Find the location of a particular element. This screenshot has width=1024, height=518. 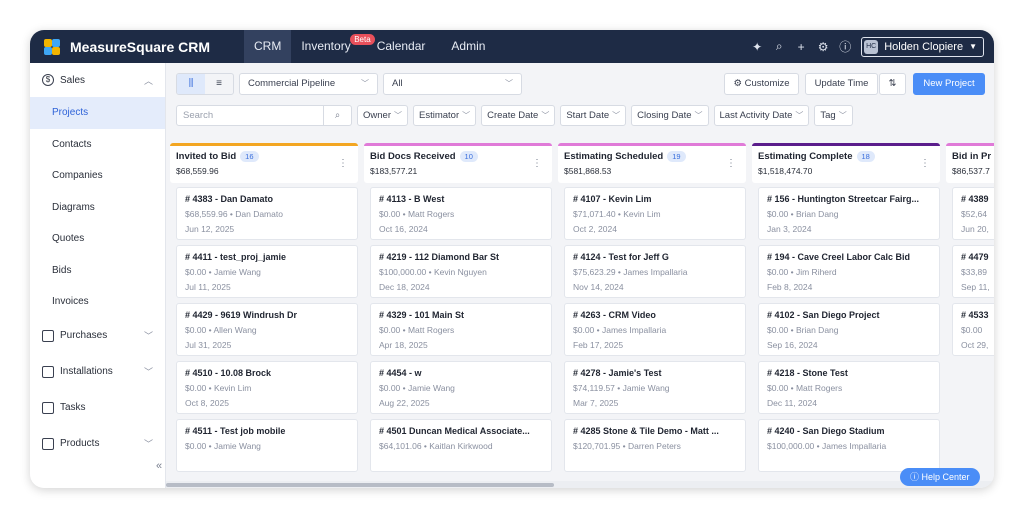

column-total: $68,559.96 is located at coordinates (197, 171).